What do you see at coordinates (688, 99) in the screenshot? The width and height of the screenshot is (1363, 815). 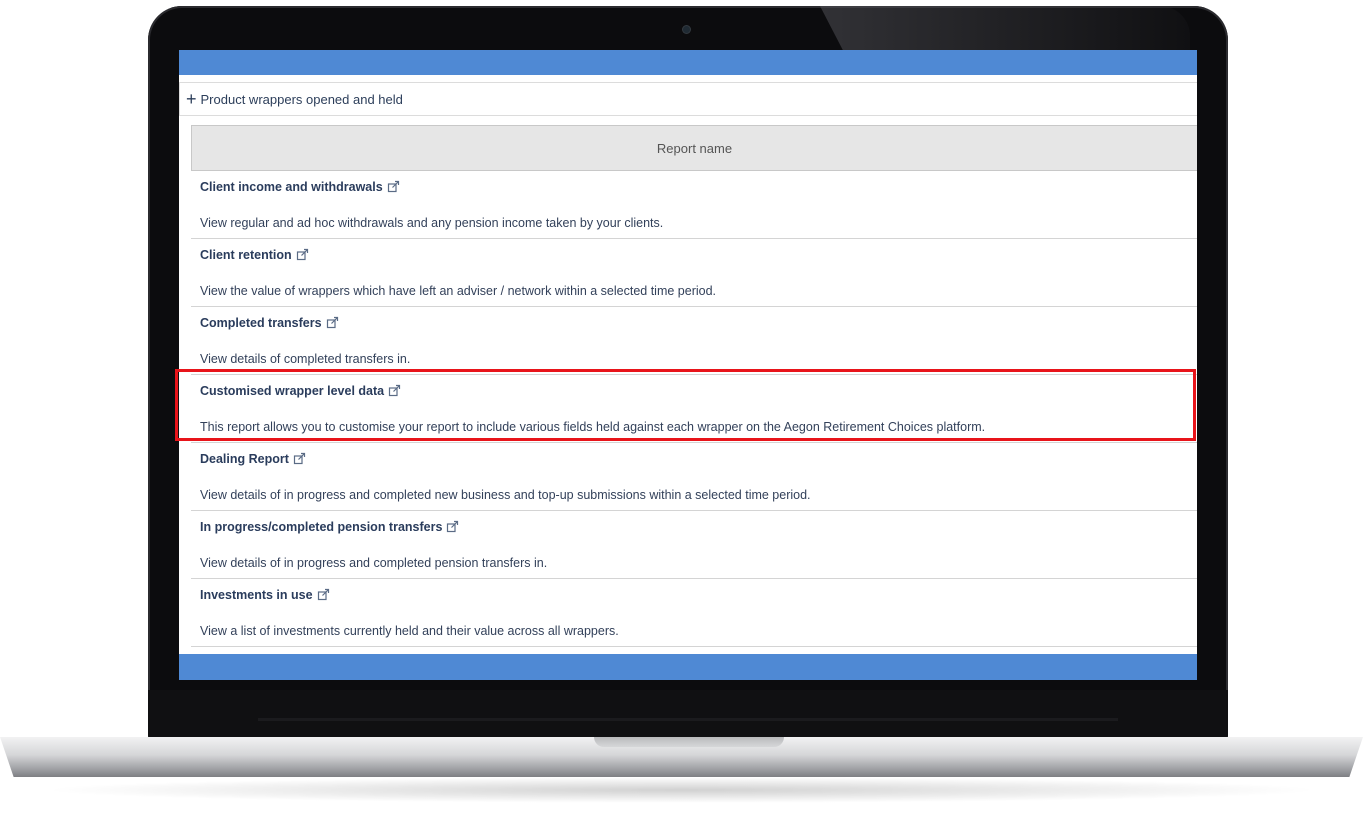 I see `product-wrappers-expander: + Product wrappers opened and held` at bounding box center [688, 99].